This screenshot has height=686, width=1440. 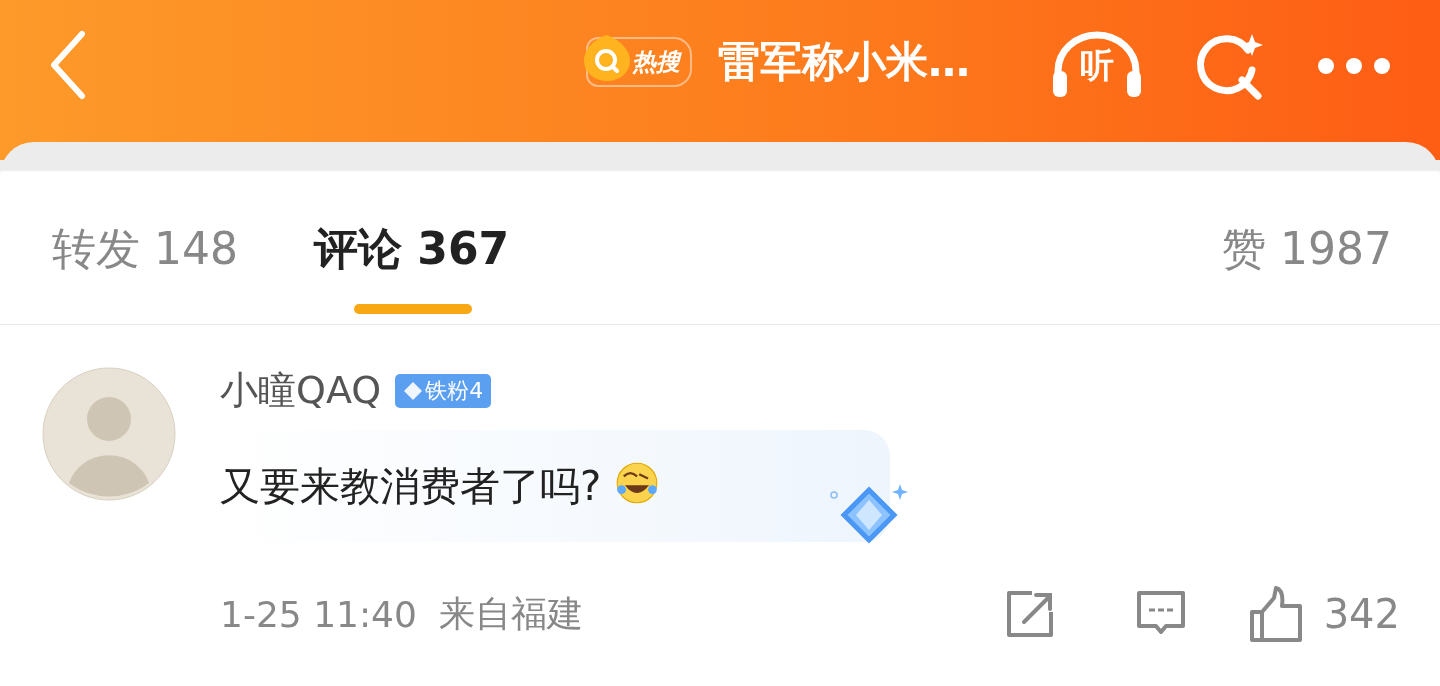 I want to click on tab: 赞 1987, so click(x=1307, y=273).